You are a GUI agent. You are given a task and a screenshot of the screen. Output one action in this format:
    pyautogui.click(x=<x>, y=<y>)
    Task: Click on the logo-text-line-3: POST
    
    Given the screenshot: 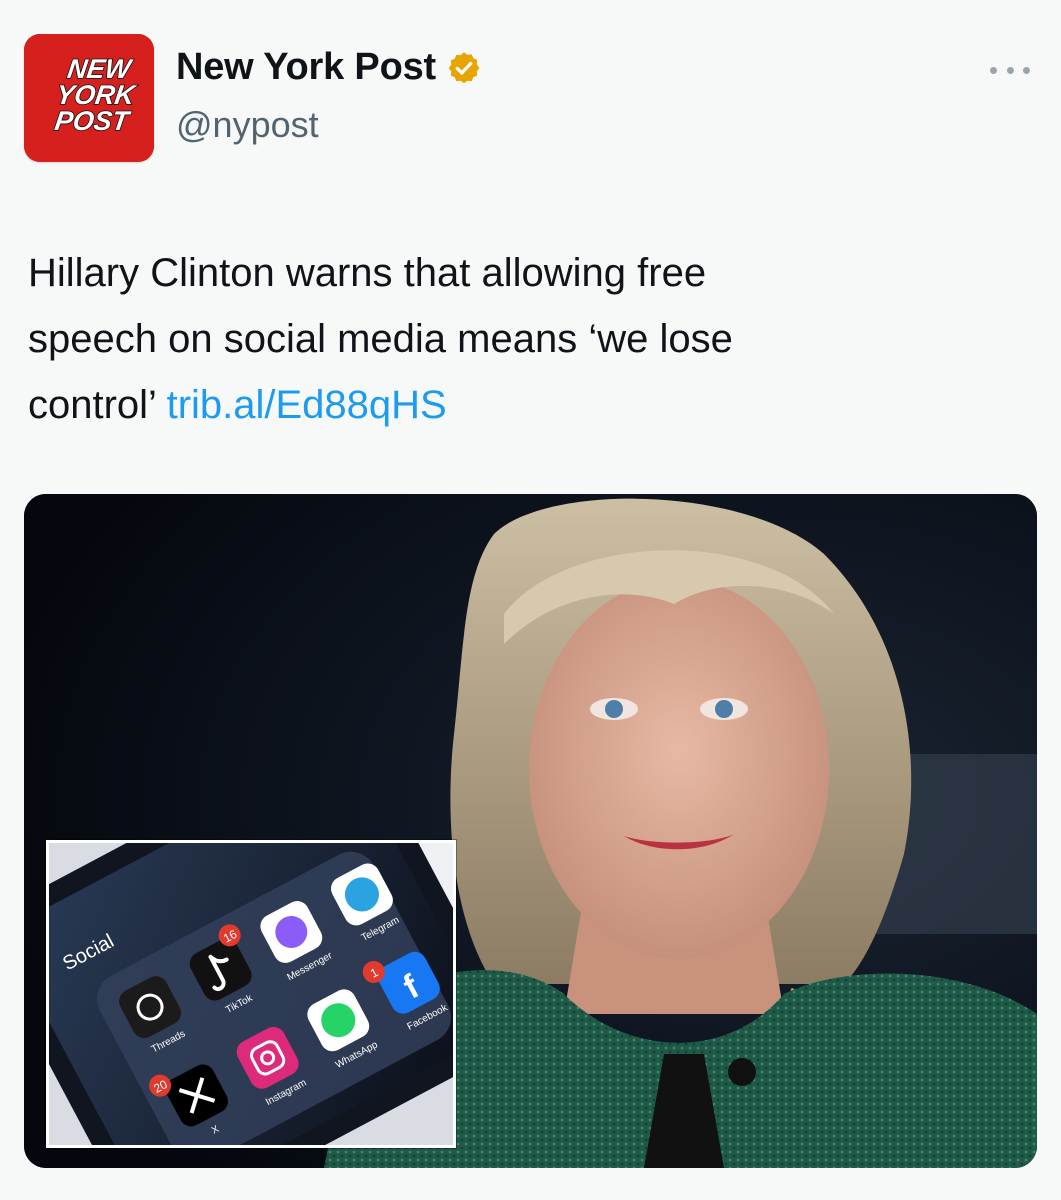 What is the action you would take?
    pyautogui.click(x=93, y=120)
    